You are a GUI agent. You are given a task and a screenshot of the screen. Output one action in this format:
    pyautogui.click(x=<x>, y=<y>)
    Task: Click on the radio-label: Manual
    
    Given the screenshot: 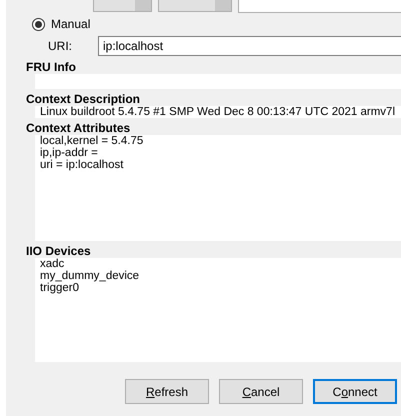 What is the action you would take?
    pyautogui.click(x=70, y=24)
    